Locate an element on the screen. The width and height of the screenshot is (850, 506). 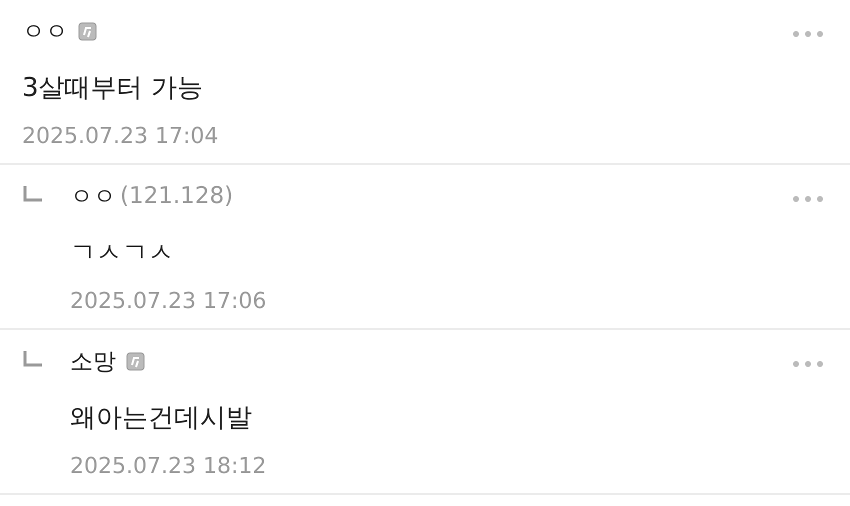
comment-date: 2025.07.23 18:12 is located at coordinates (169, 466).